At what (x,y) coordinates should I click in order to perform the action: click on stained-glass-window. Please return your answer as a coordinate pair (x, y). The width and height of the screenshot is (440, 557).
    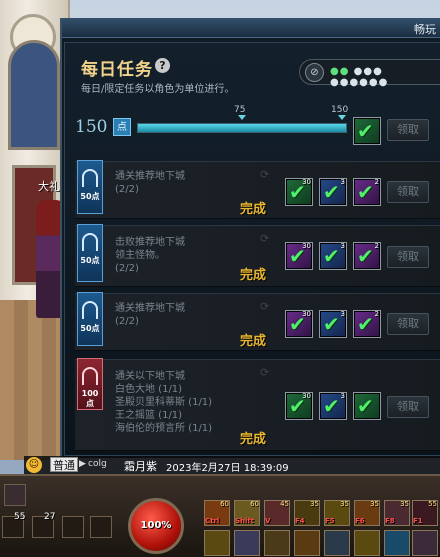
    Looking at the image, I should click on (34, 95).